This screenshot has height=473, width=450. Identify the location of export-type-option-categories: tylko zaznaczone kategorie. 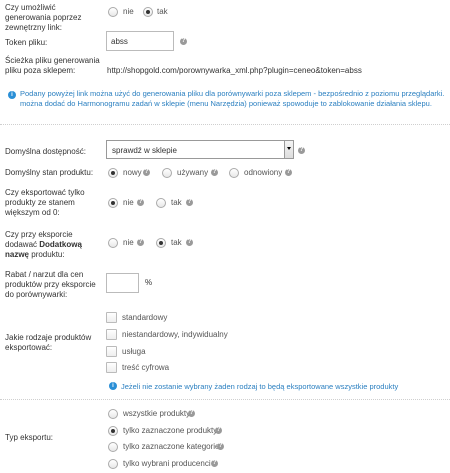
(171, 446).